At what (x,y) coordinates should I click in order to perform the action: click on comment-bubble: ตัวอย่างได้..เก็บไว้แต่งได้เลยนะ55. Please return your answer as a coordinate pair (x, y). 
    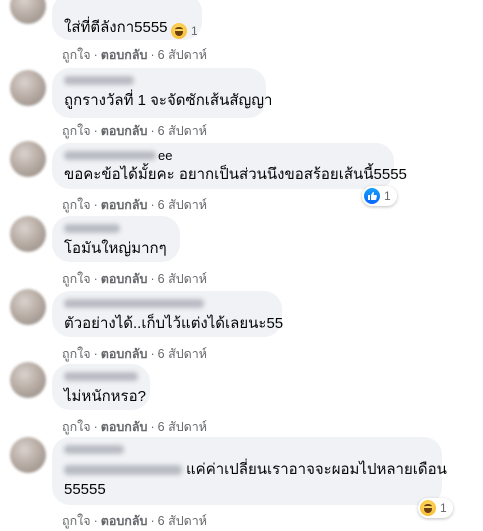
    Looking at the image, I should click on (168, 314).